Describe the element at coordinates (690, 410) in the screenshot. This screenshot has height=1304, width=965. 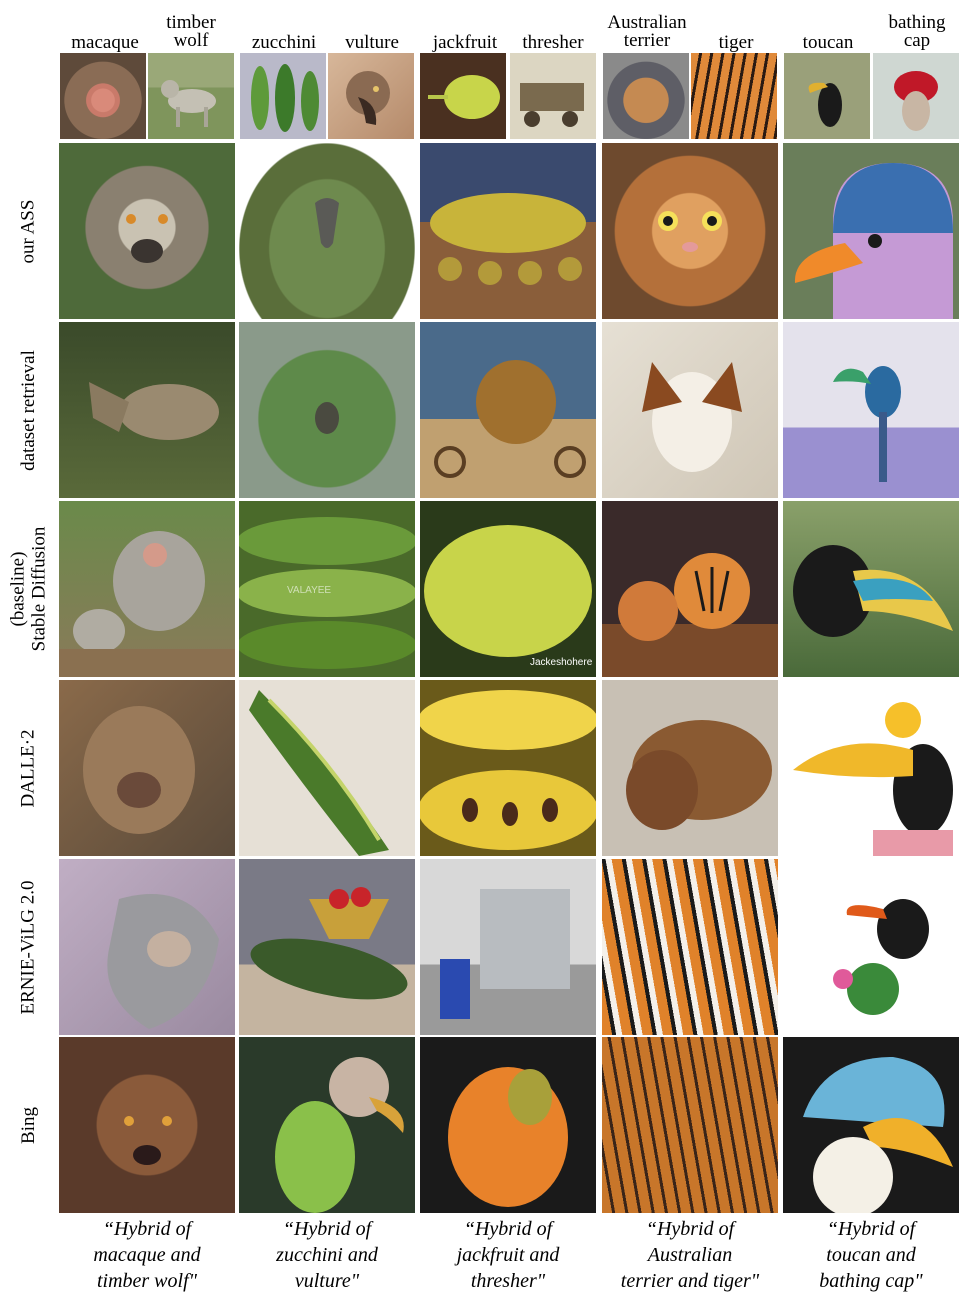
I see `tile-retrieval-terrier-tiger` at that location.